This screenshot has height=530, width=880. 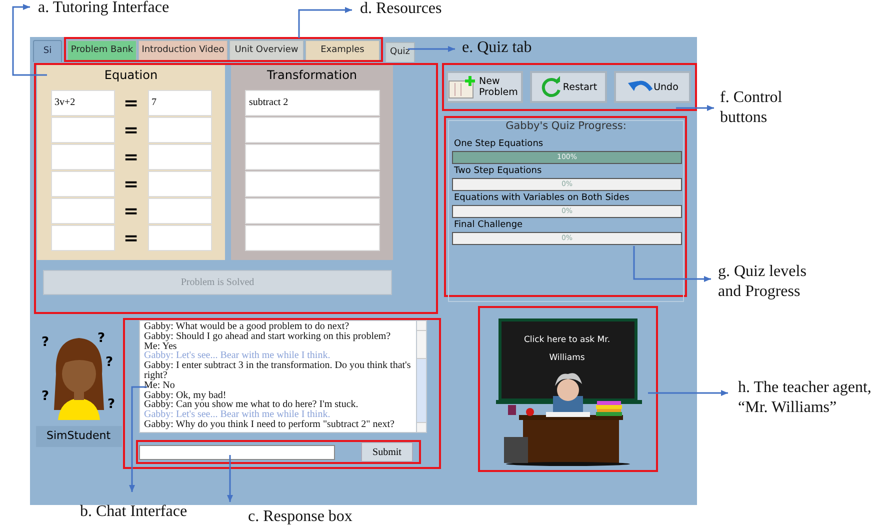 What do you see at coordinates (247, 327) in the screenshot?
I see `chat-message: Gabby: What would be a good problem to do next?` at bounding box center [247, 327].